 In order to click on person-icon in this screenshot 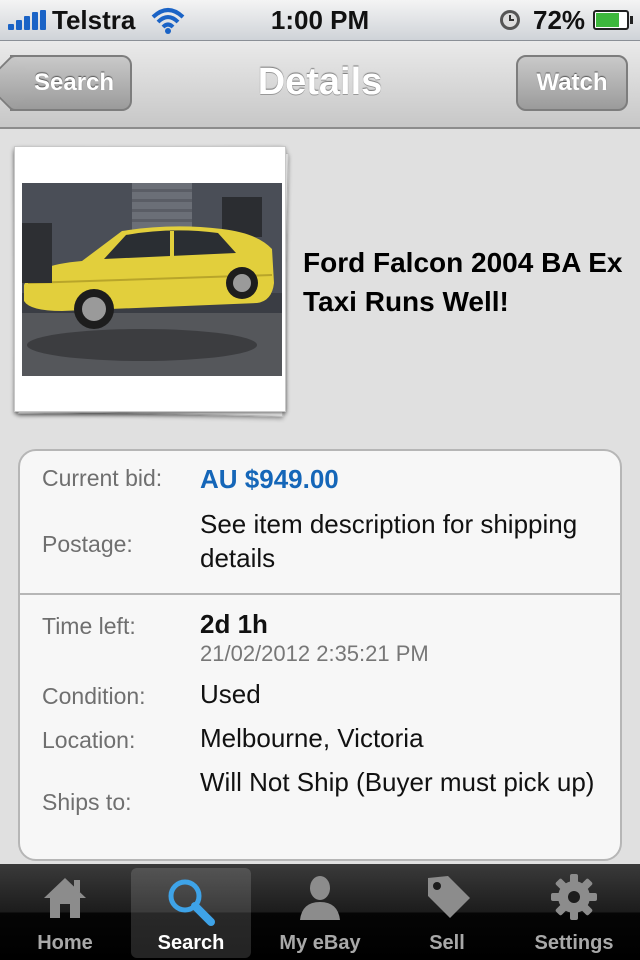, I will do `click(320, 898)`.